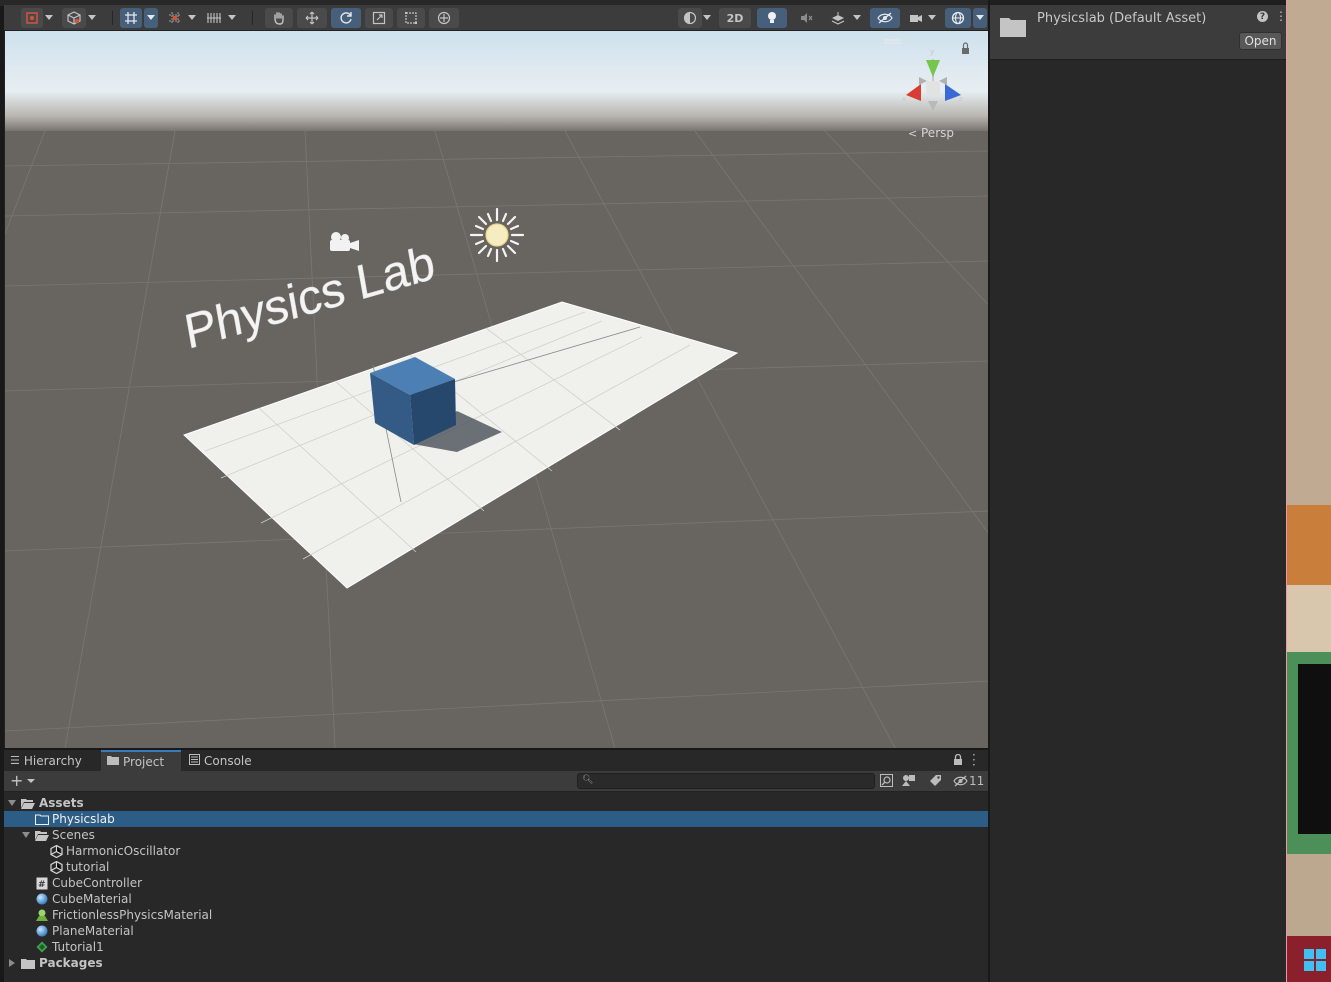 Image resolution: width=1331 pixels, height=982 pixels. What do you see at coordinates (932, 17) in the screenshot?
I see `camera-dropdown-icon` at bounding box center [932, 17].